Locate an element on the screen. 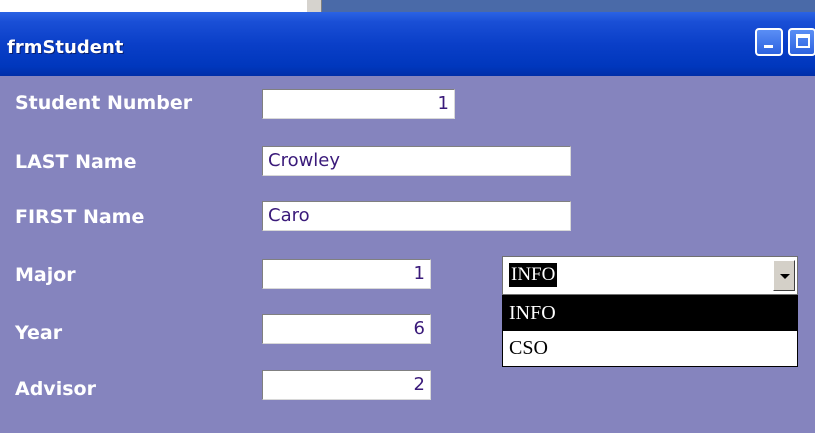 The width and height of the screenshot is (815, 433). minimize-icon is located at coordinates (768, 46).